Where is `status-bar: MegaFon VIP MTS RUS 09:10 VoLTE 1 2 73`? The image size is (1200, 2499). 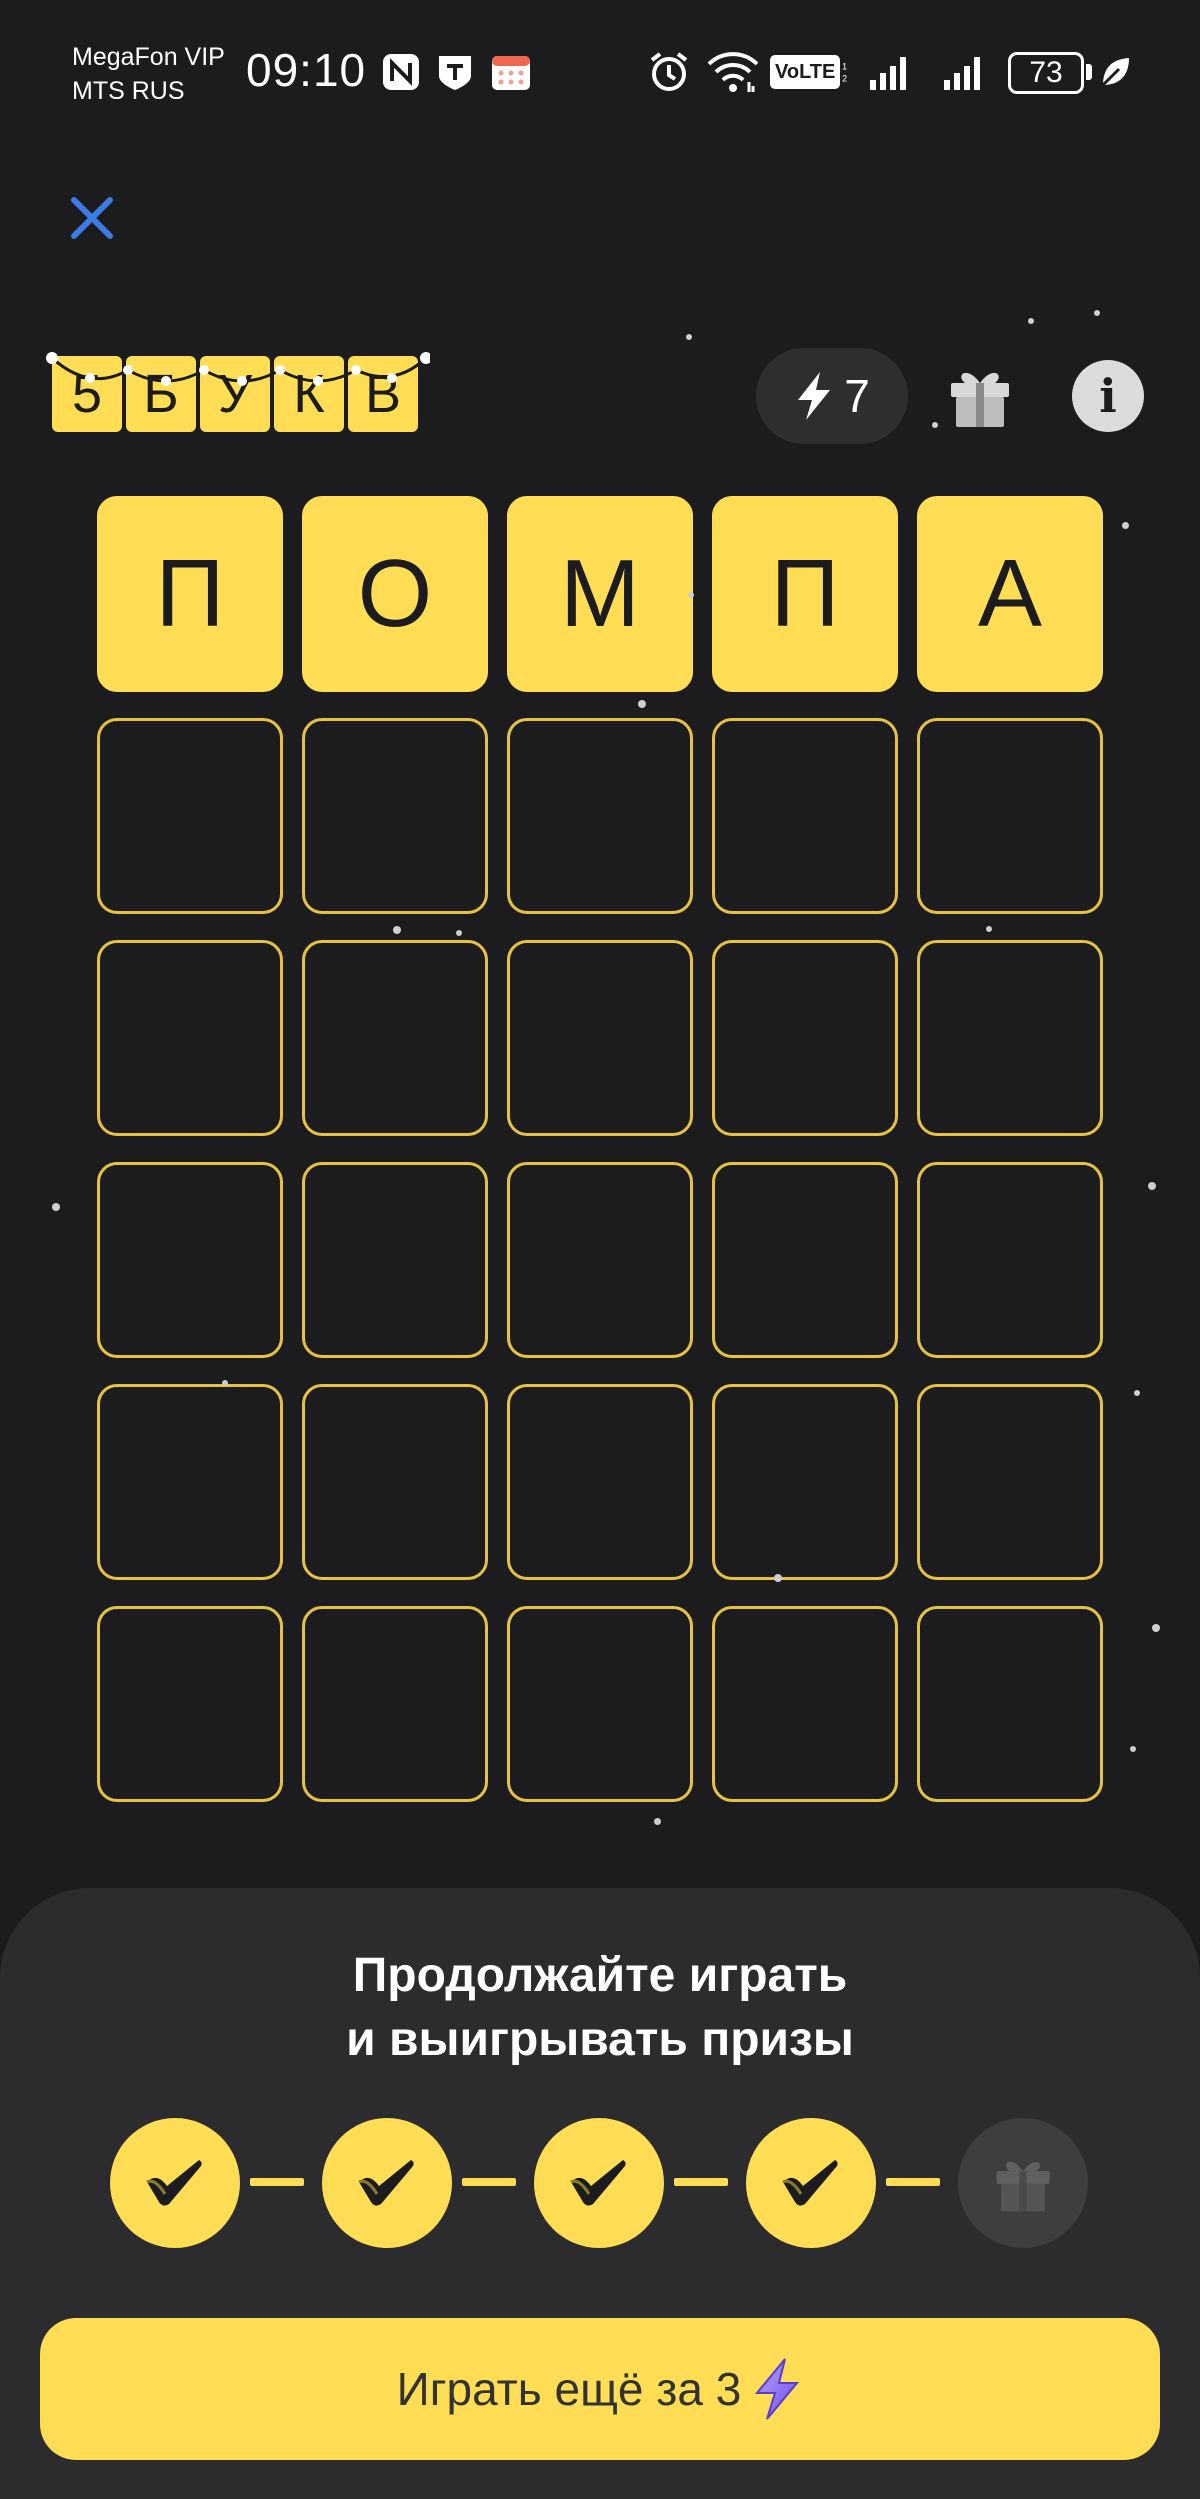 status-bar: MegaFon VIP MTS RUS 09:10 VoLTE 1 2 73 is located at coordinates (600, 70).